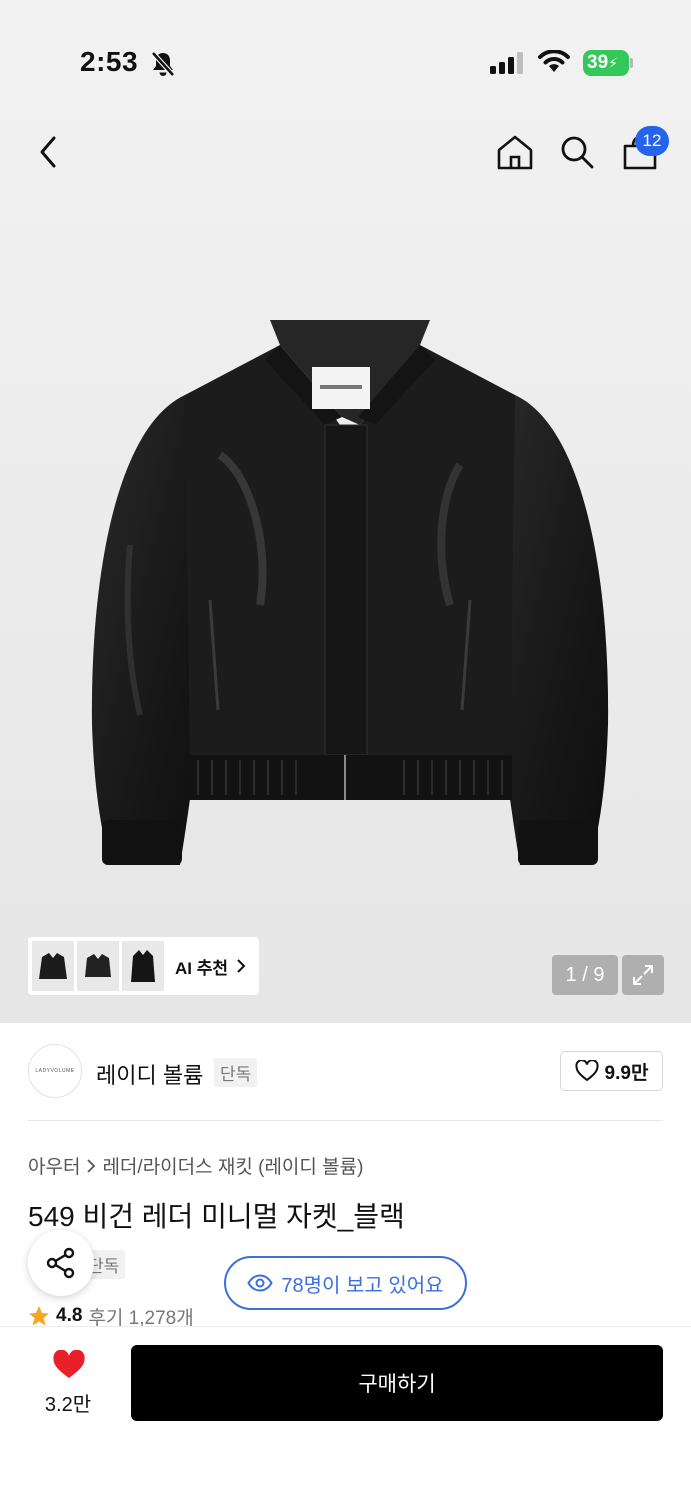 This screenshot has height=1500, width=691. I want to click on back-chevron-icon, so click(49, 152).